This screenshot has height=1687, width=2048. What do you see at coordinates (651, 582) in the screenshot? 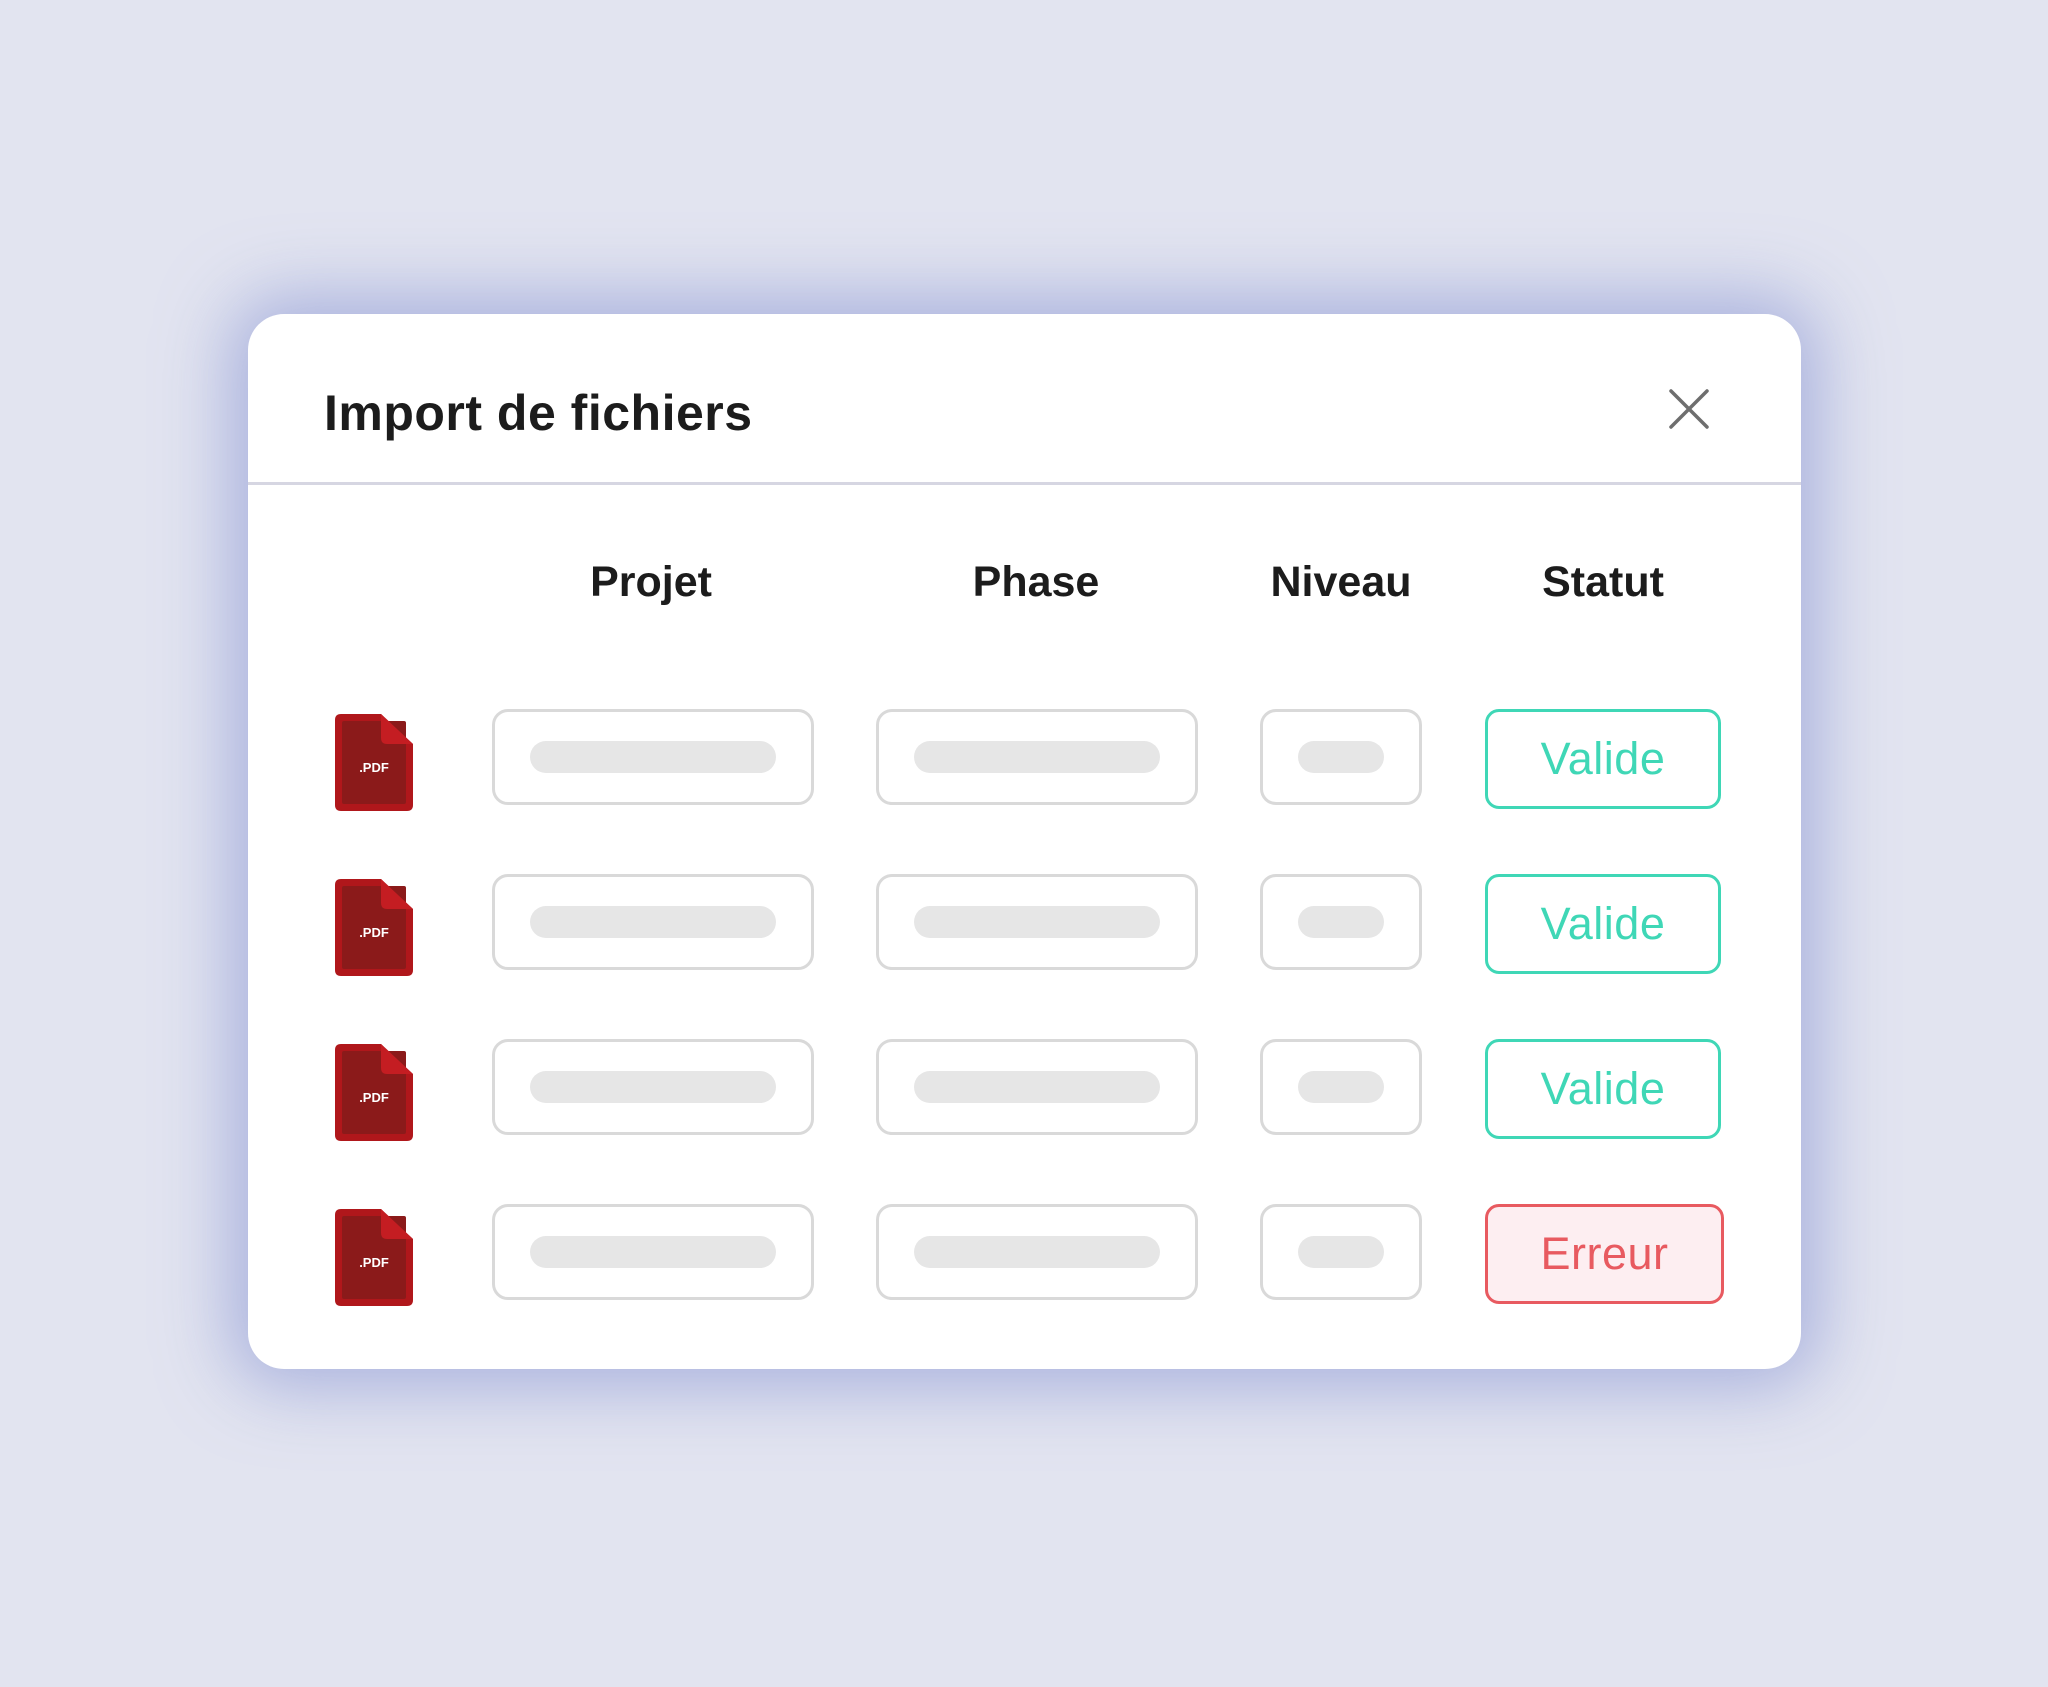
I see `column-header-projet: Projet` at bounding box center [651, 582].